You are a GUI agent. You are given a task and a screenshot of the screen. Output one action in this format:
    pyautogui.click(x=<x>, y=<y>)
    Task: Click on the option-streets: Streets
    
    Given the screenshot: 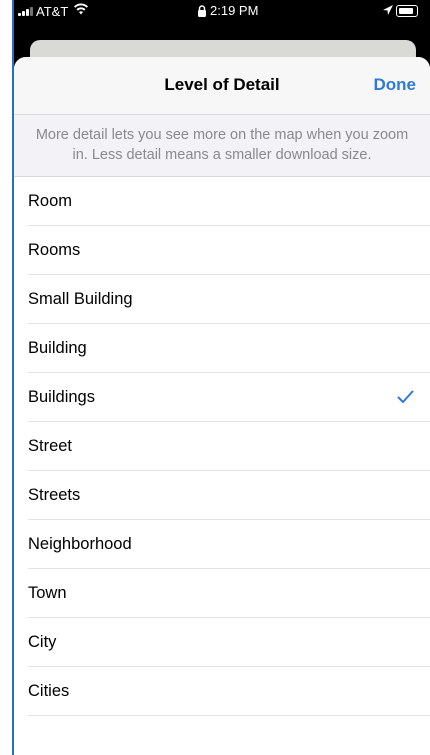 What is the action you would take?
    pyautogui.click(x=222, y=495)
    